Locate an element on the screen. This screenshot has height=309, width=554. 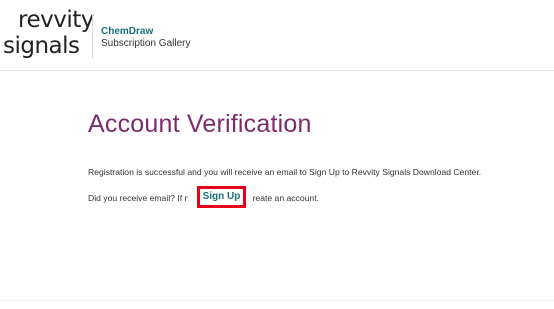
highlight-mask-left is located at coordinates (192, 197).